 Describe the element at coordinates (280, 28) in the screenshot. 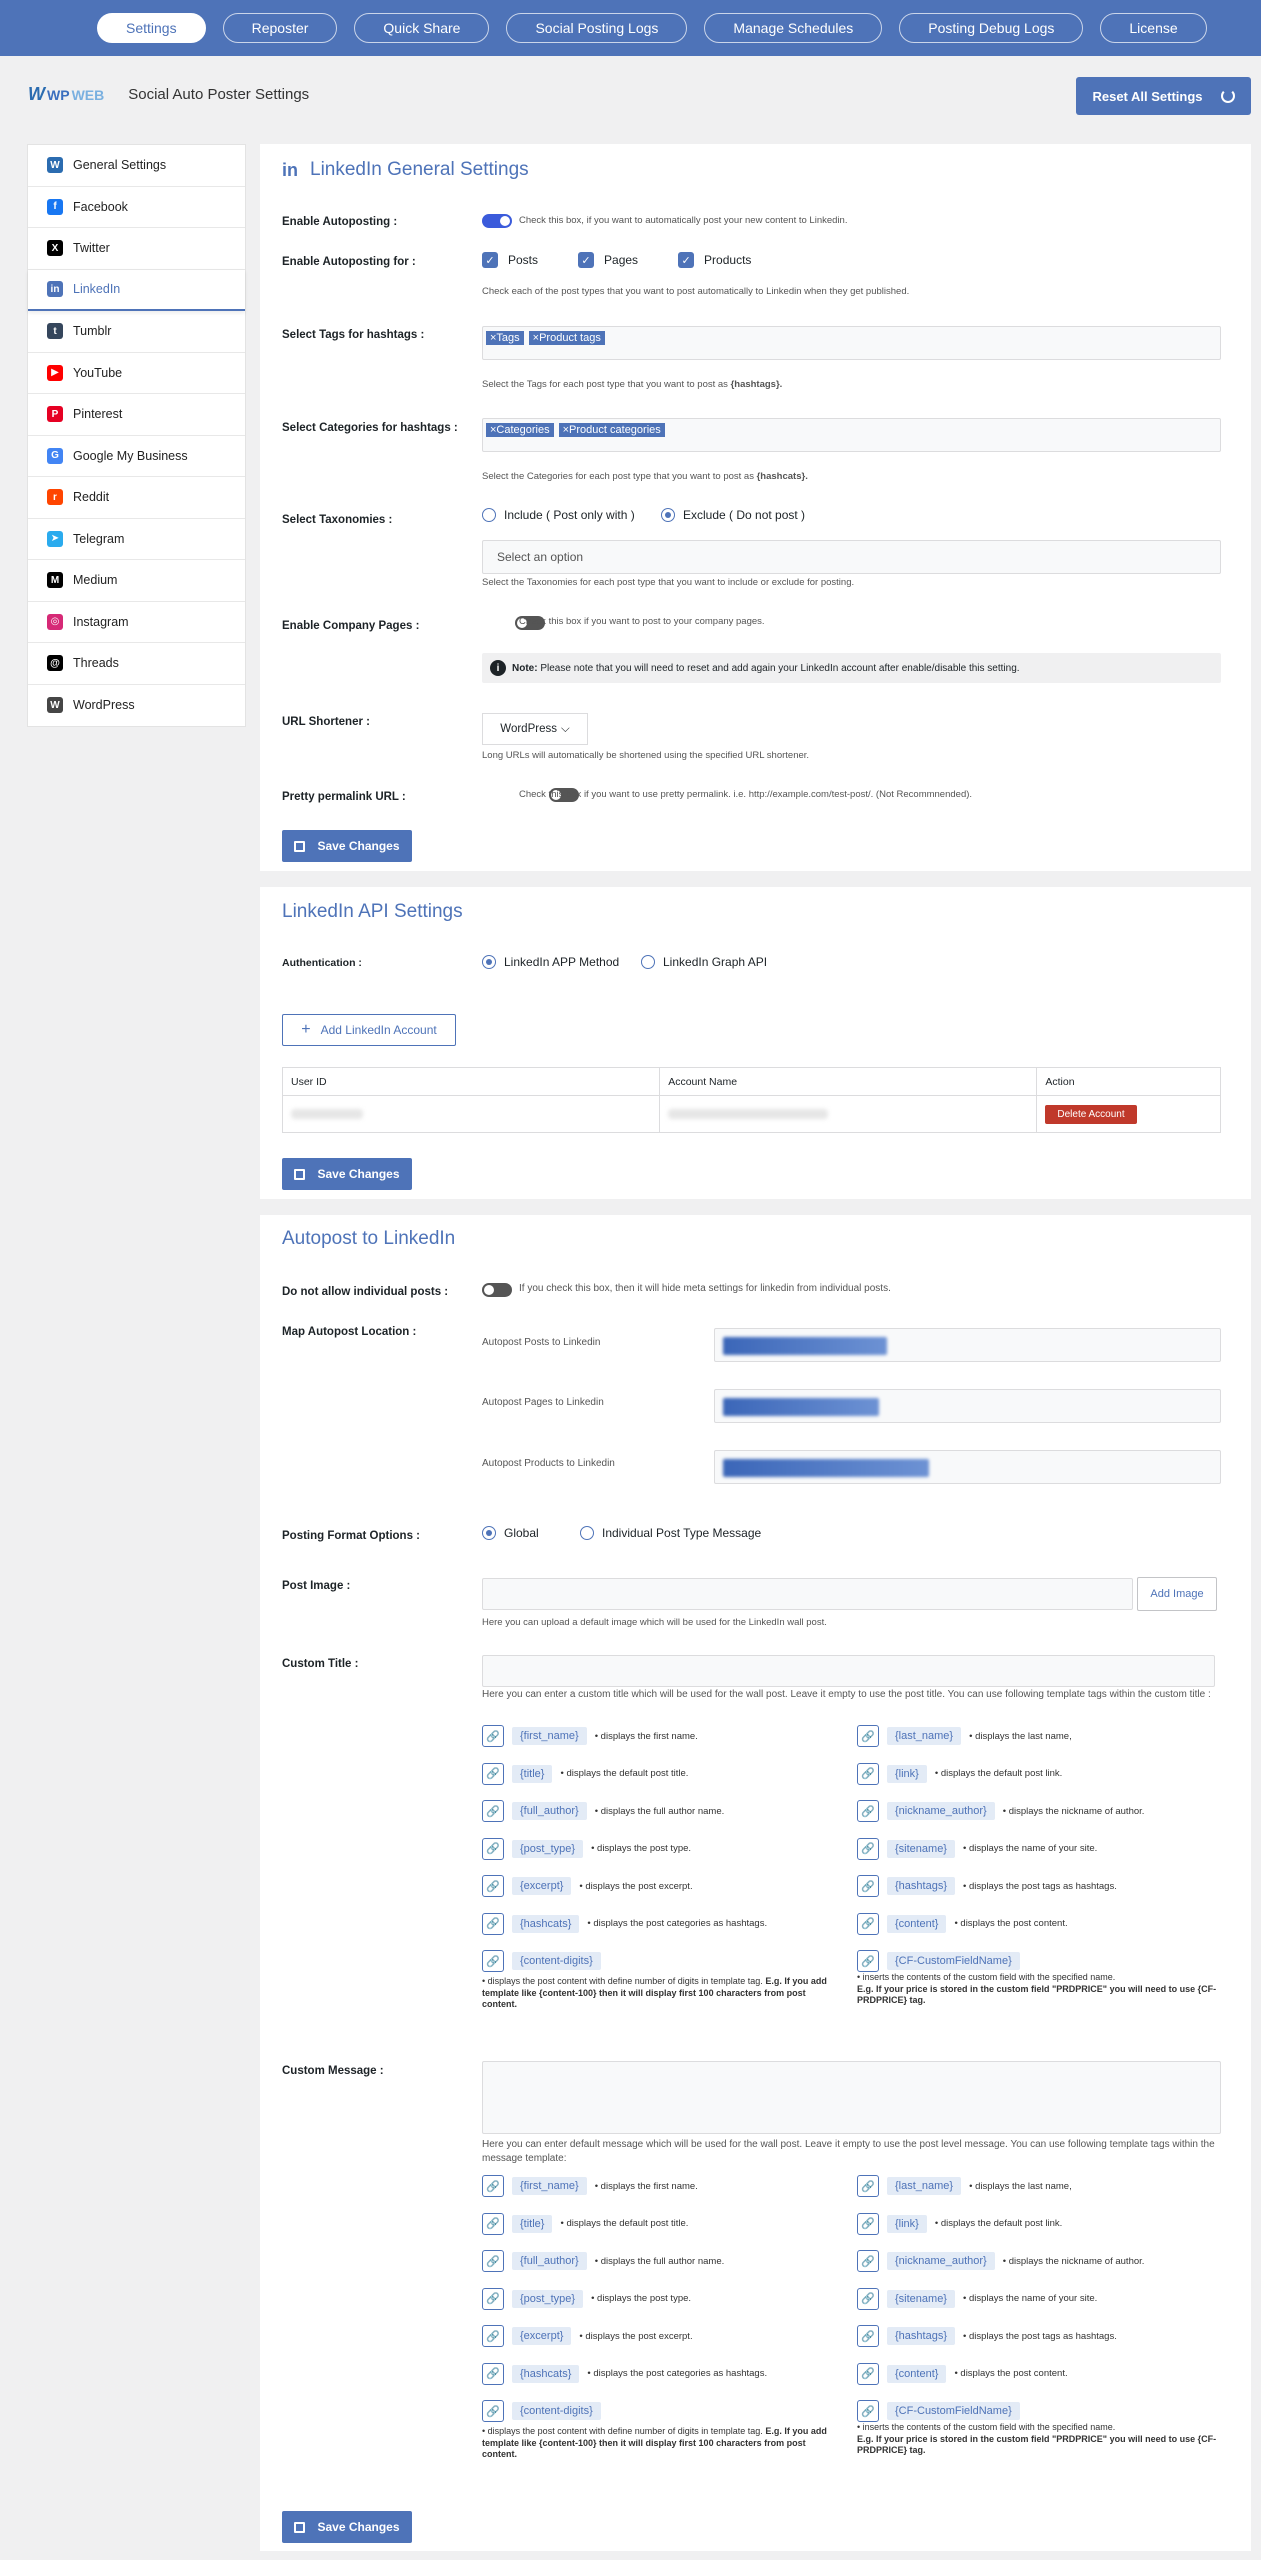

I see `tab-reposter: Reposter` at that location.